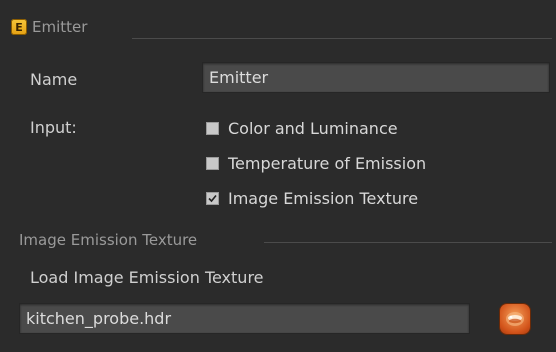  I want to click on emitter-badge-icon: E, so click(19, 27).